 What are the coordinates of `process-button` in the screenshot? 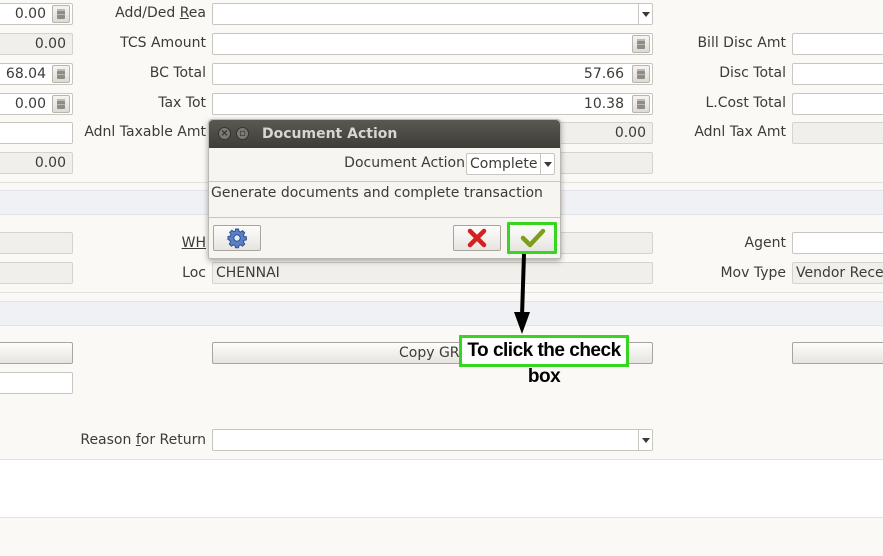 It's located at (237, 238).